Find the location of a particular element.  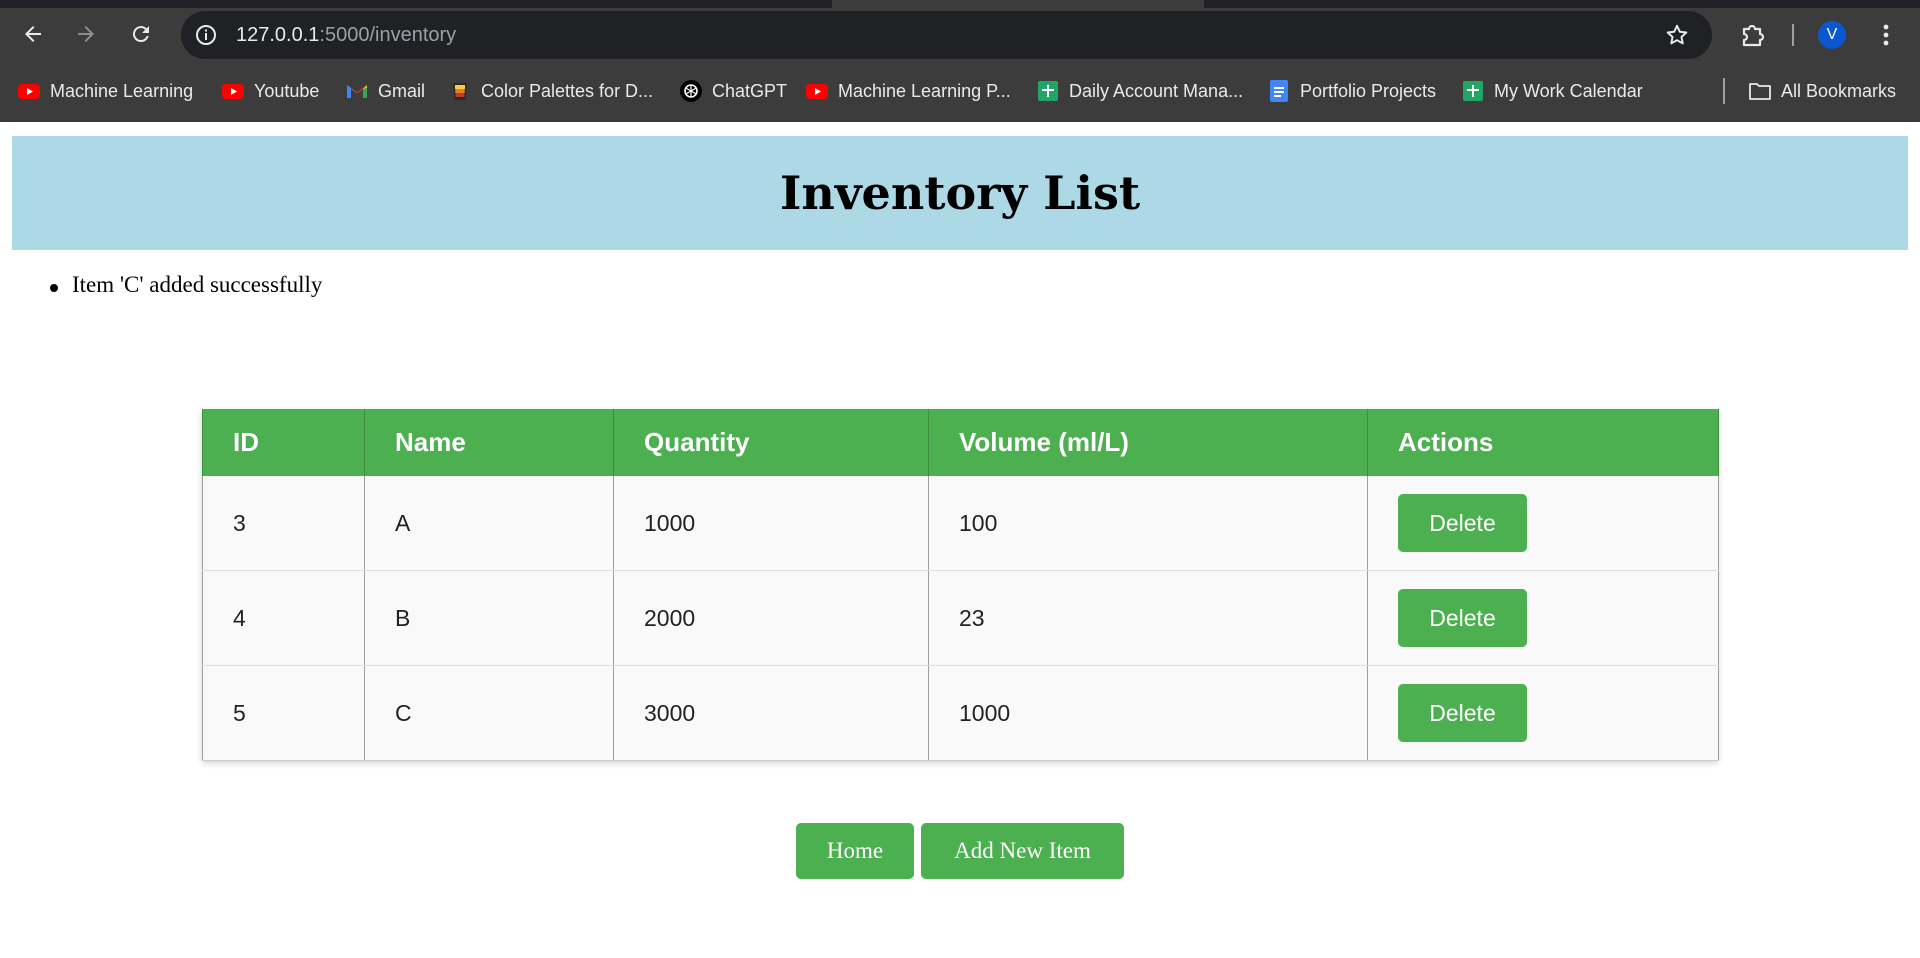

cell-name: B is located at coordinates (489, 618).